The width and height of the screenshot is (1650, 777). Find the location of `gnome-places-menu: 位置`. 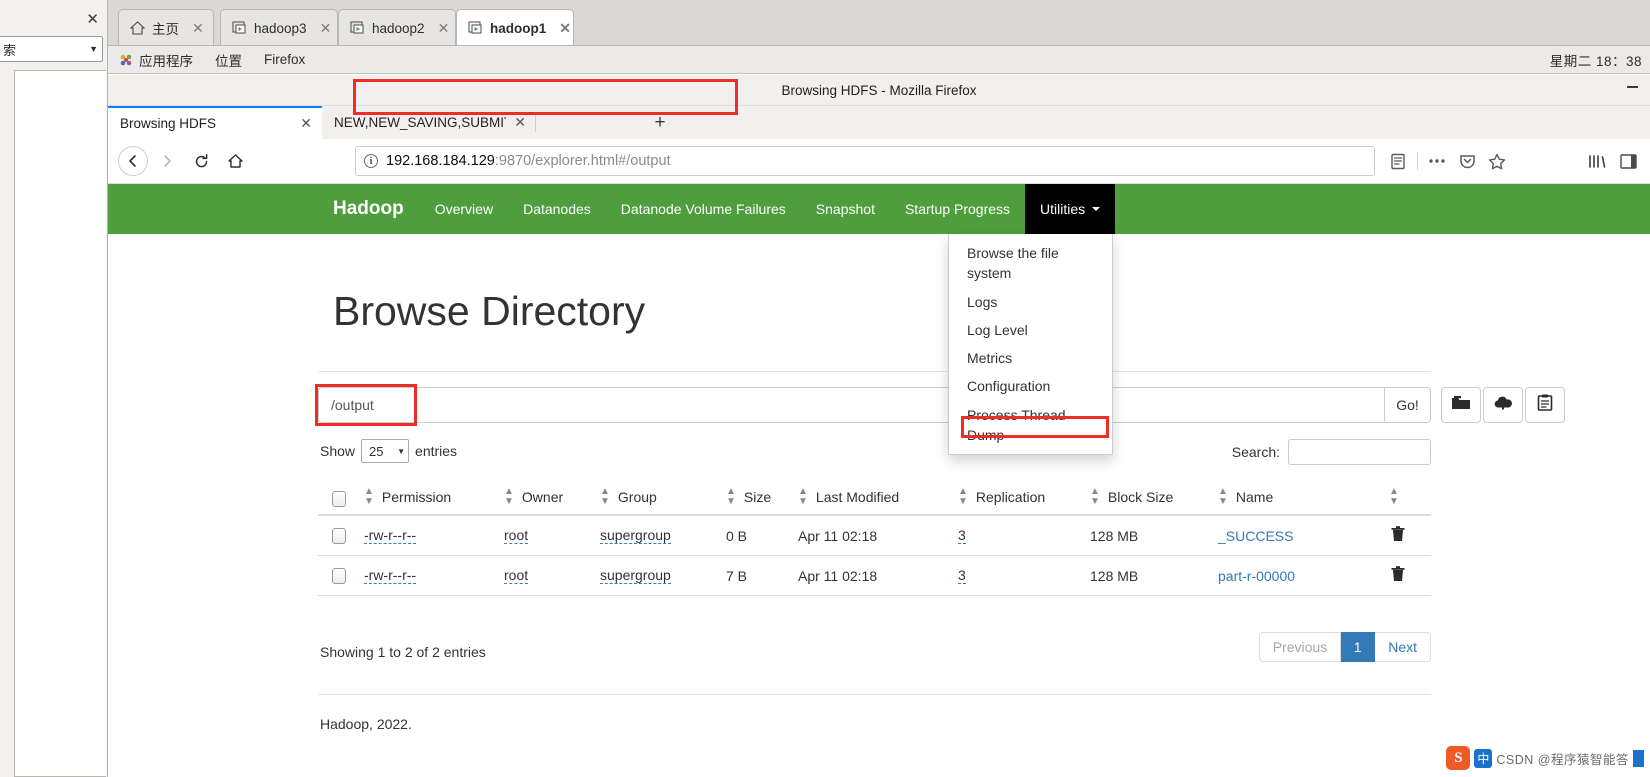

gnome-places-menu: 位置 is located at coordinates (228, 60).